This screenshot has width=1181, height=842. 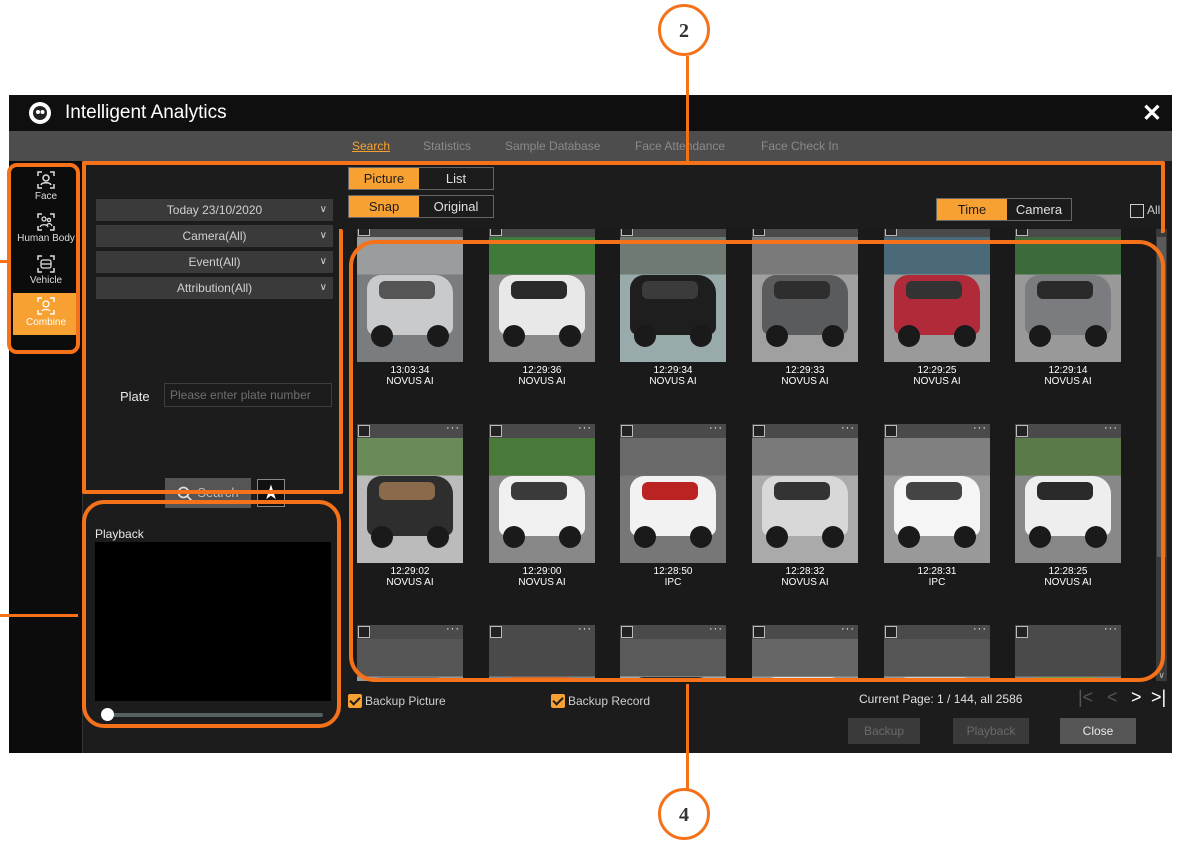 I want to click on title-bar: Intelligent Analytics ✕, so click(x=590, y=113).